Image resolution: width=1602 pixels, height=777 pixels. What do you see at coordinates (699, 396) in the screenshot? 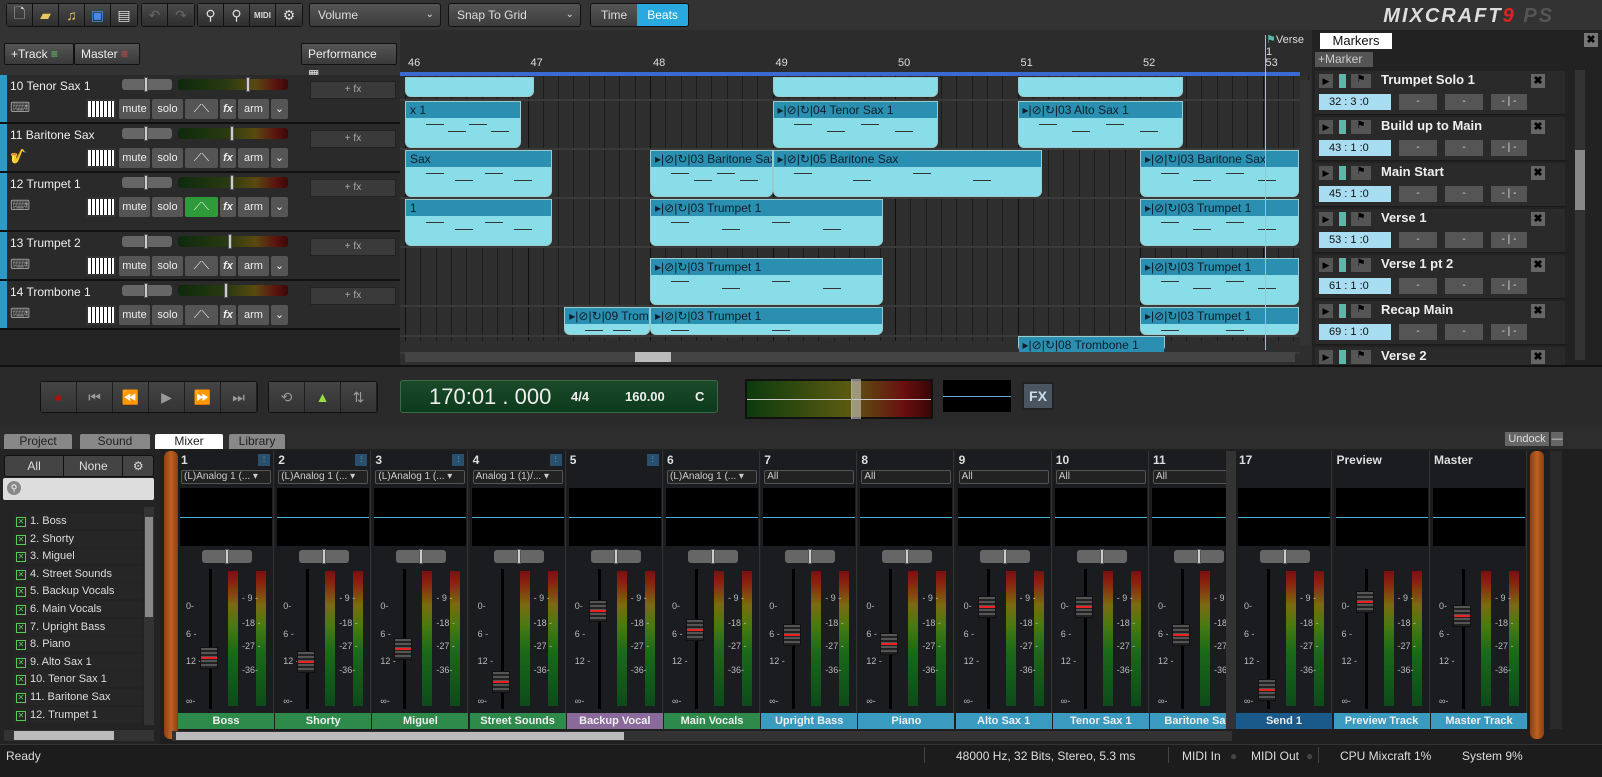
I see `key: C` at bounding box center [699, 396].